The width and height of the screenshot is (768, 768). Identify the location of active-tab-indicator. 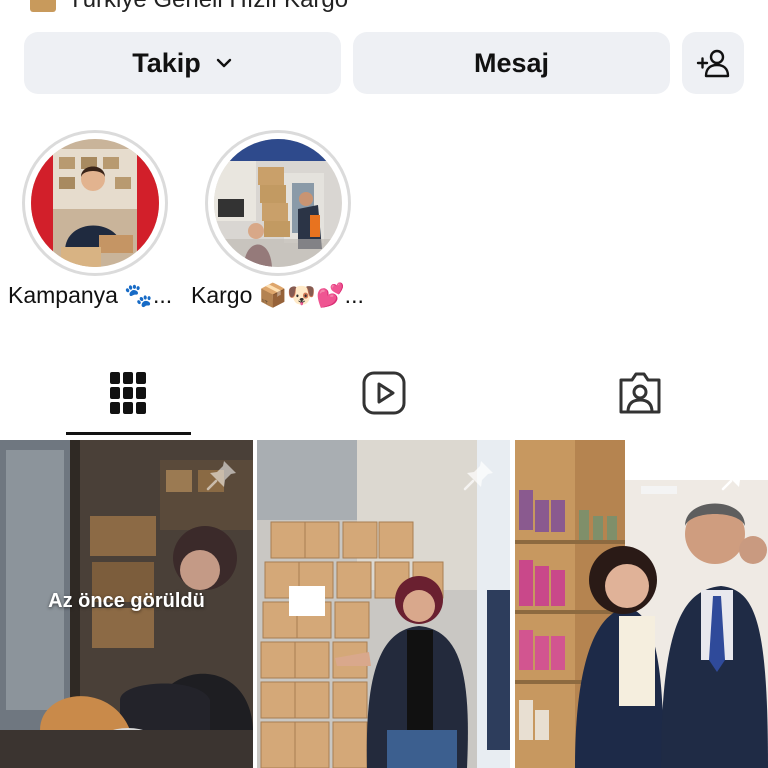
(128, 433).